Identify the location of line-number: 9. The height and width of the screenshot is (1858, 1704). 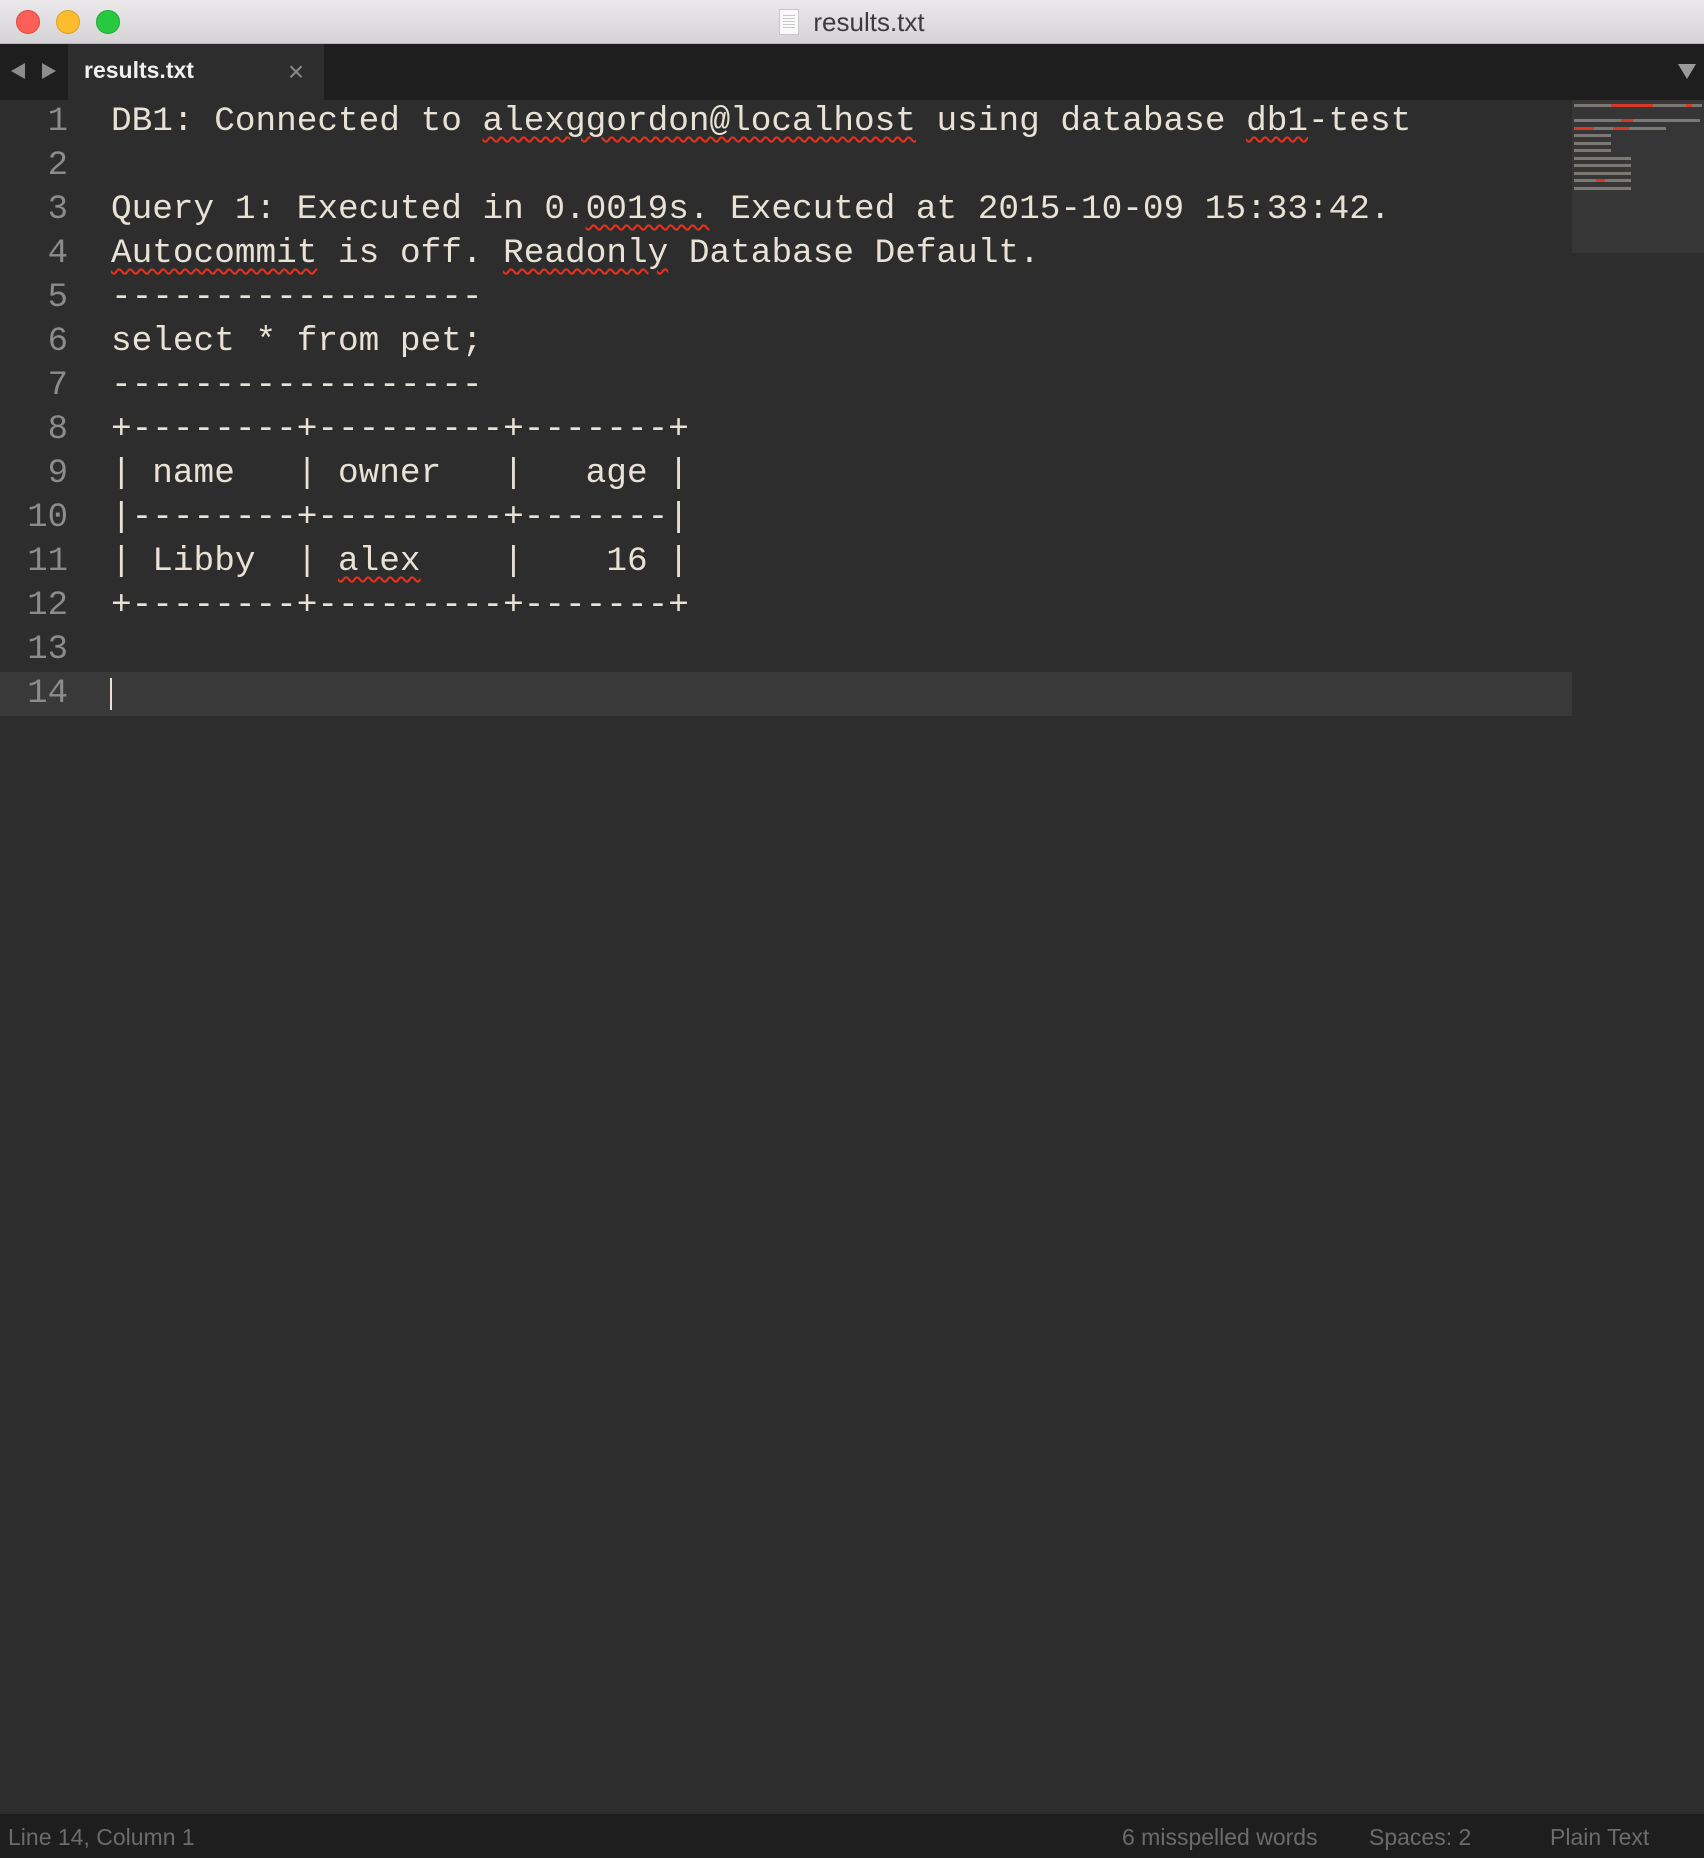
(57, 474).